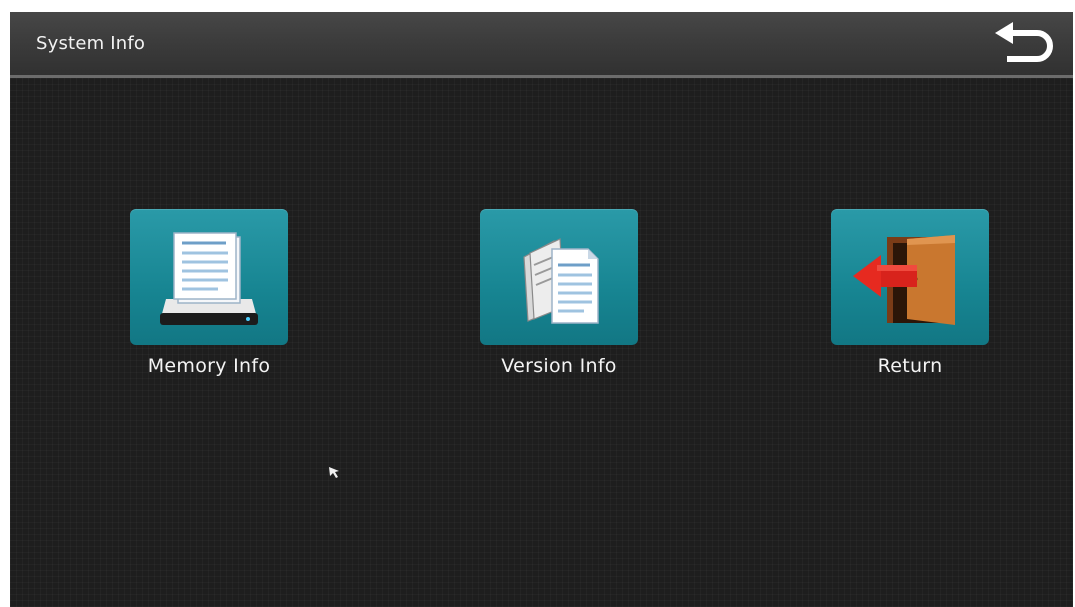 This screenshot has width=1075, height=607. Describe the element at coordinates (559, 366) in the screenshot. I see `version-info-label: Version Info` at that location.